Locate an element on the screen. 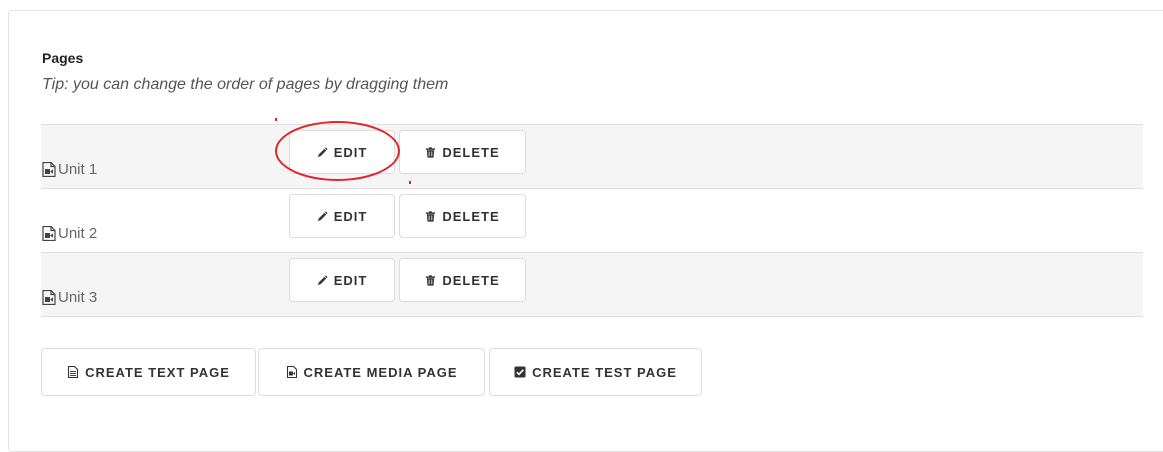 The height and width of the screenshot is (452, 1163). page-name-label: Unit 2 is located at coordinates (78, 233).